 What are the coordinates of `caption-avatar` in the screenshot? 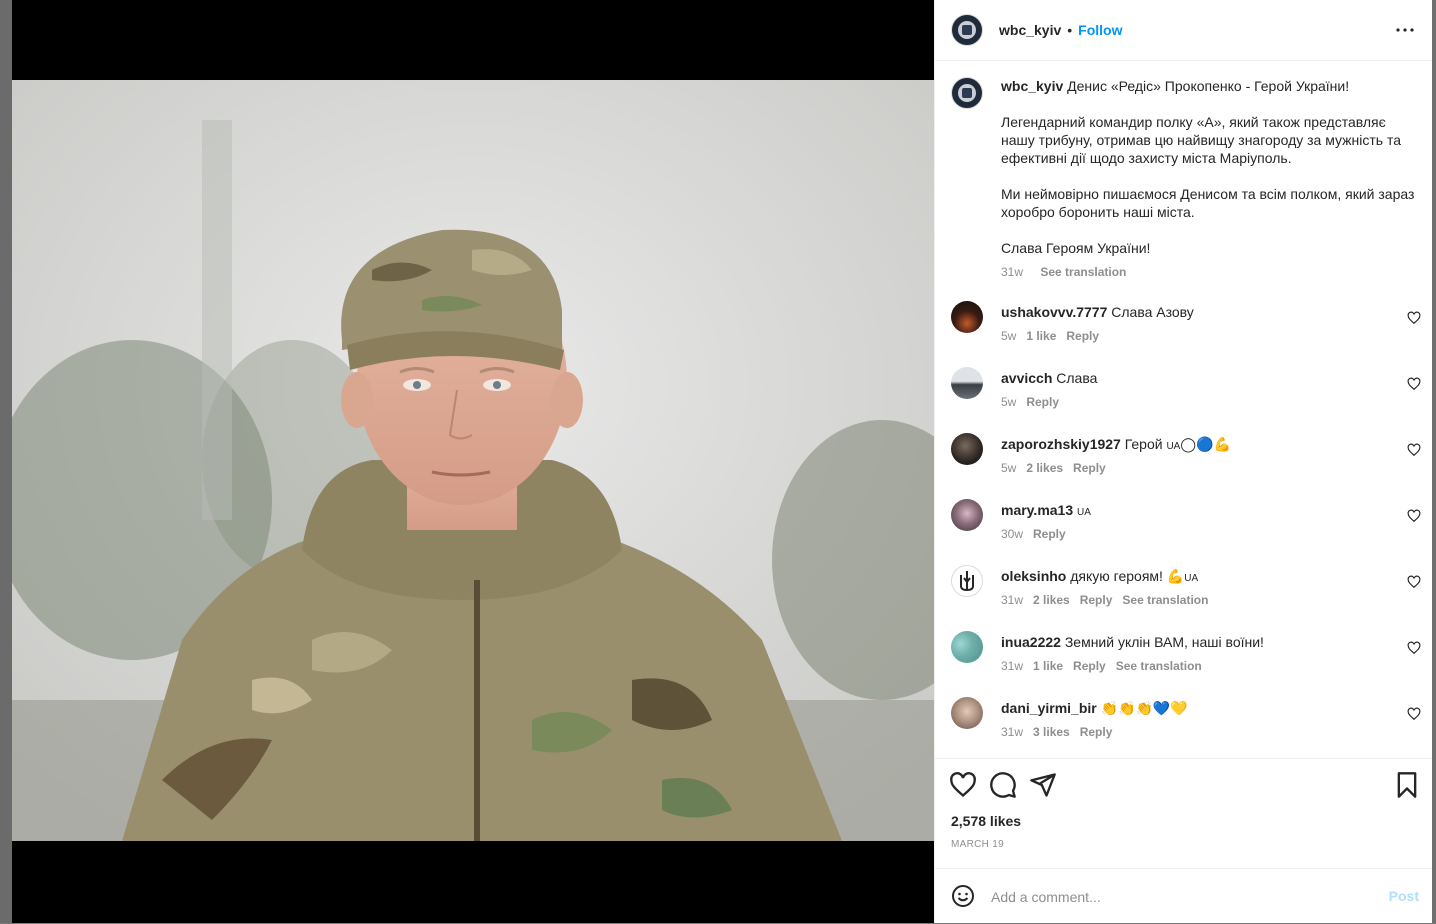 It's located at (967, 93).